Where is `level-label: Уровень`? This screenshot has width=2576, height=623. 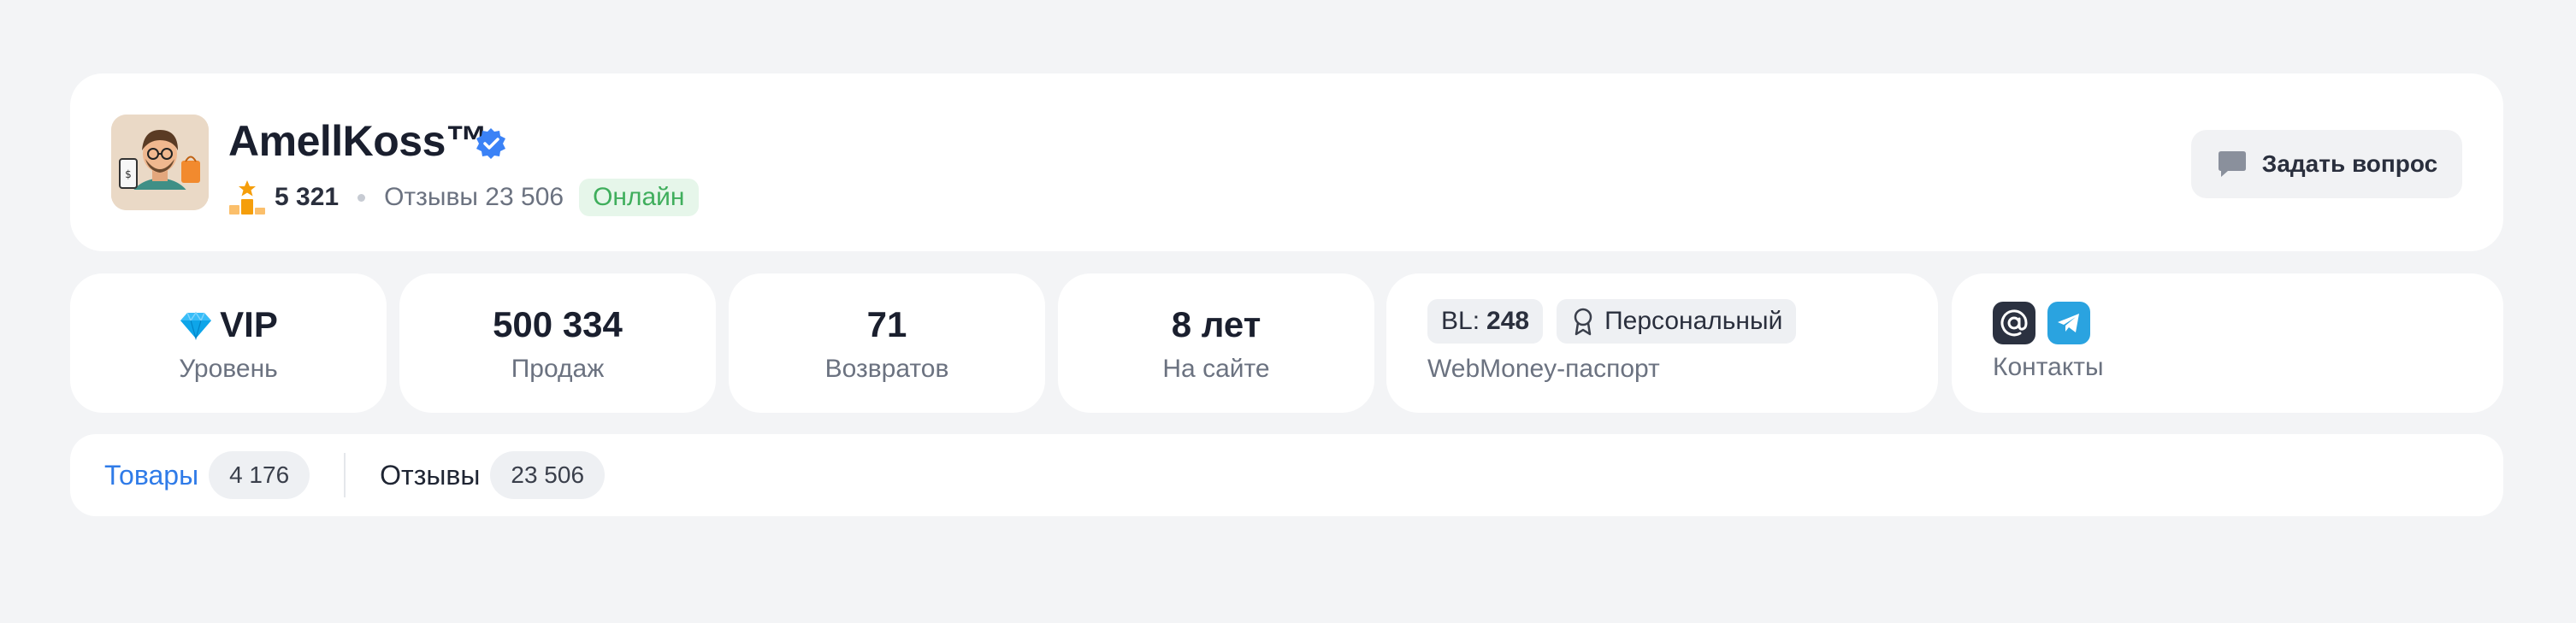 level-label: Уровень is located at coordinates (229, 369).